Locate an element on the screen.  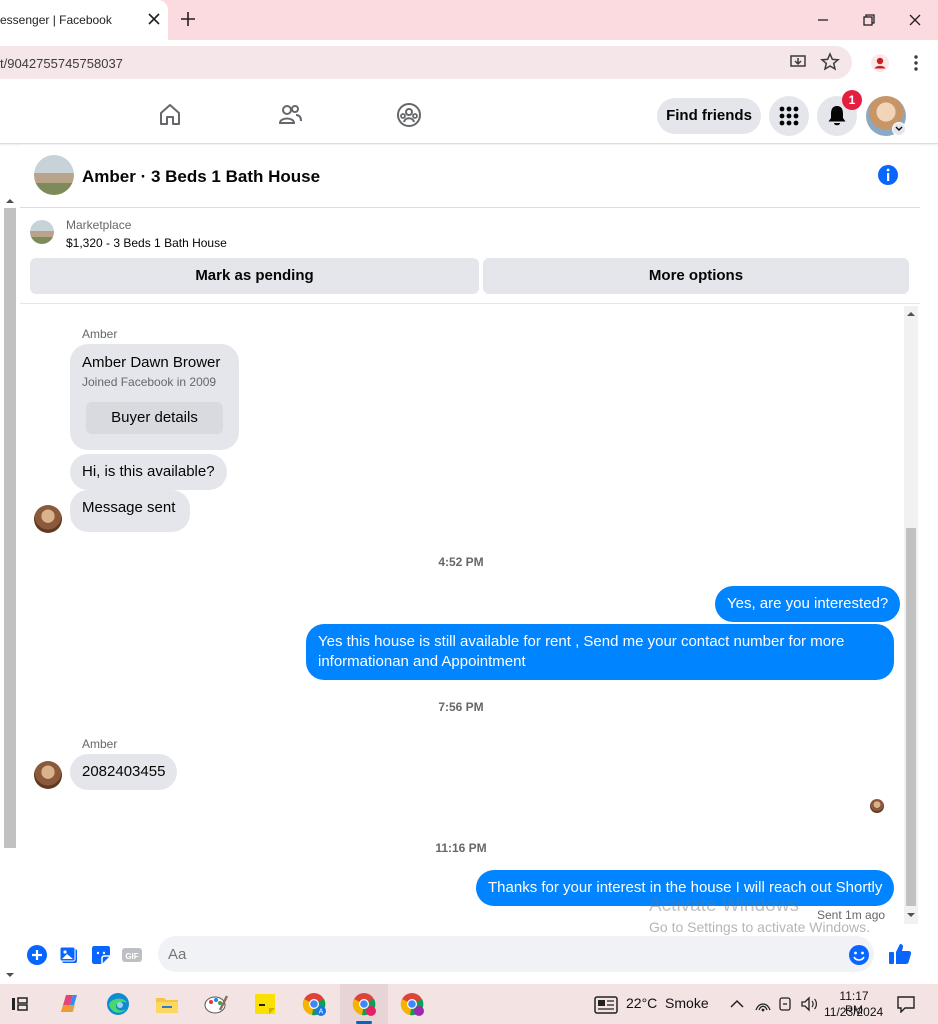
page-scrollbar is located at coordinates (10, 528).